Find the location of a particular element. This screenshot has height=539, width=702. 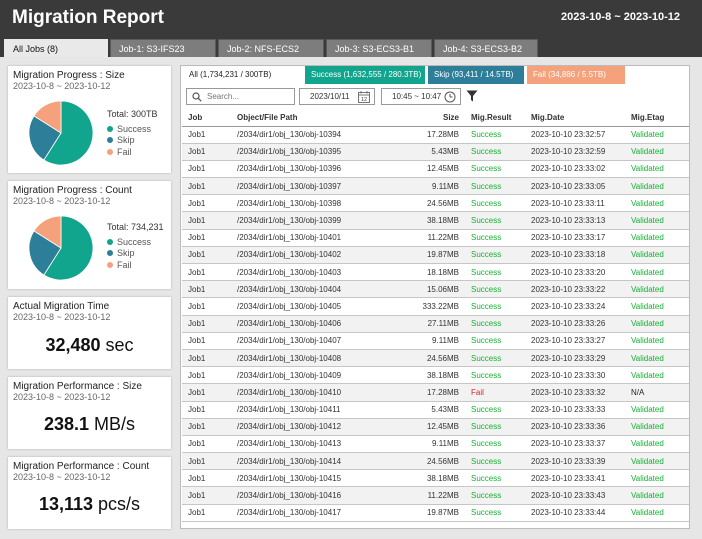

cell-size: 38.18MB is located at coordinates (416, 375).